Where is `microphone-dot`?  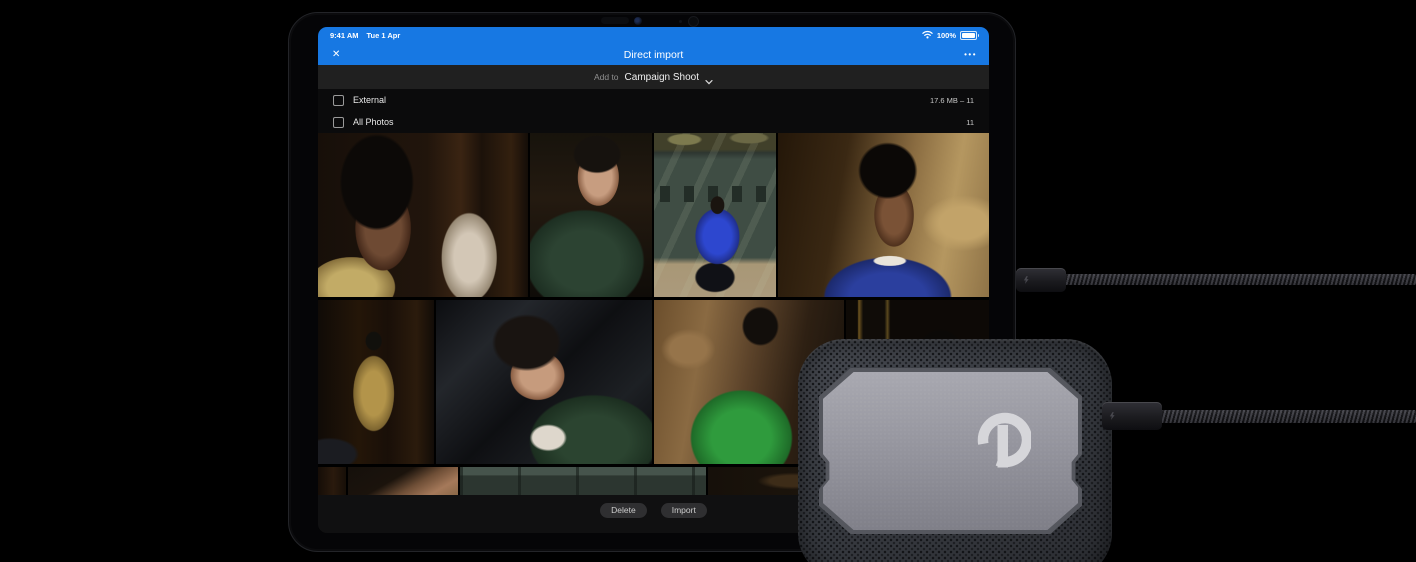
microphone-dot is located at coordinates (680, 21).